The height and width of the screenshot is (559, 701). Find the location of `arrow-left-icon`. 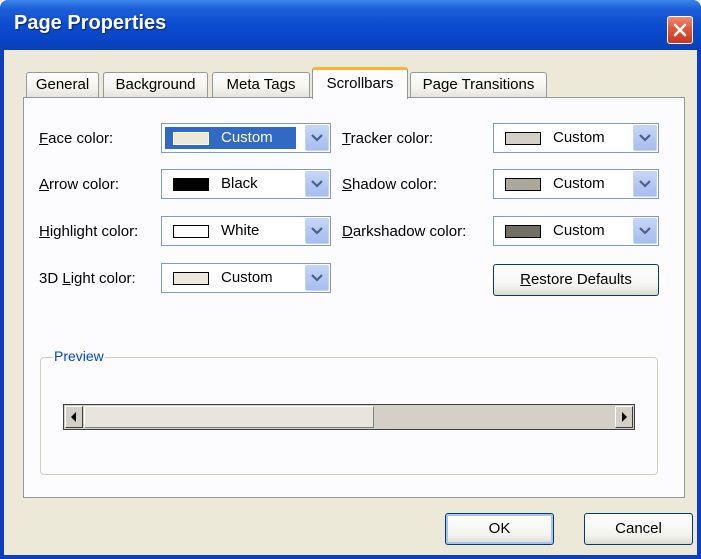

arrow-left-icon is located at coordinates (73, 417).